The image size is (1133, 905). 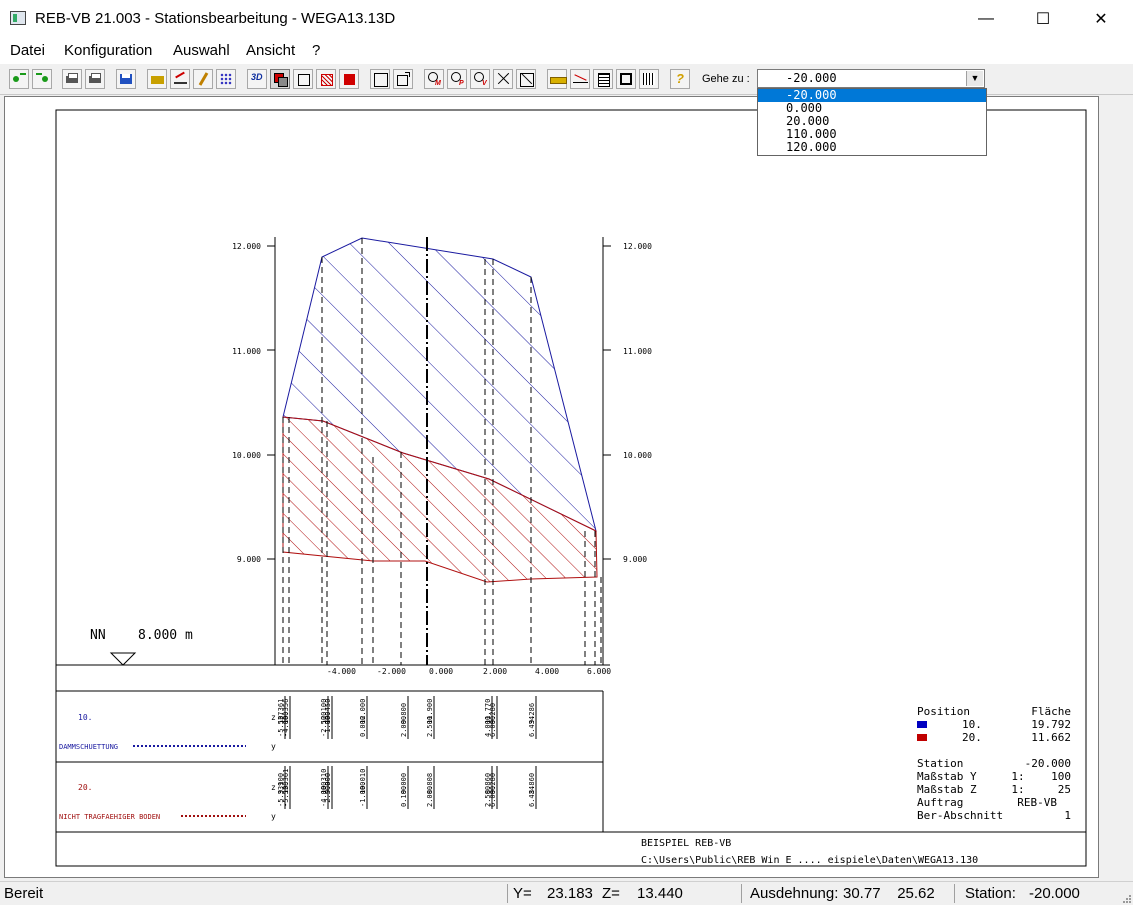 I want to click on layer-20-id: 20., so click(x=85, y=787).